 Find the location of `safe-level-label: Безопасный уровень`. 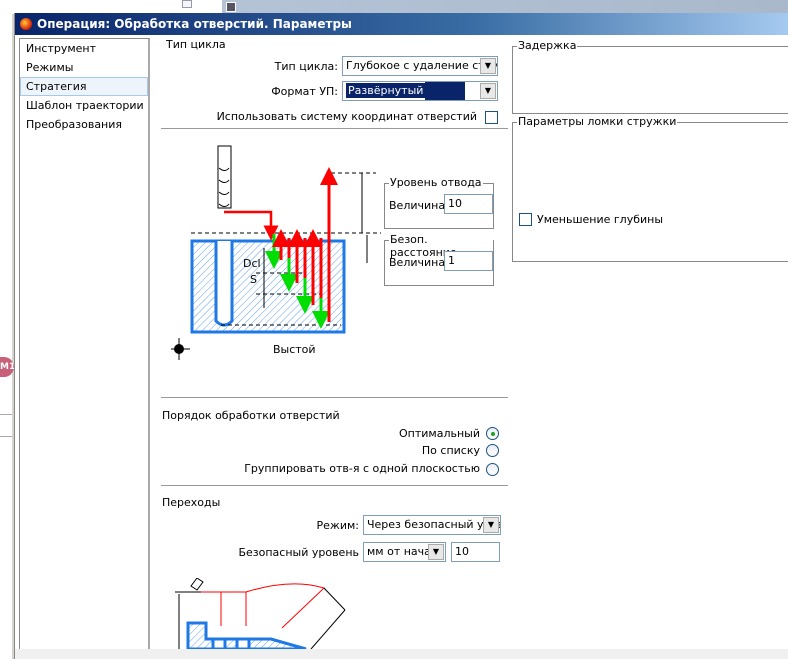

safe-level-label: Безопасный уровень is located at coordinates (298, 552).